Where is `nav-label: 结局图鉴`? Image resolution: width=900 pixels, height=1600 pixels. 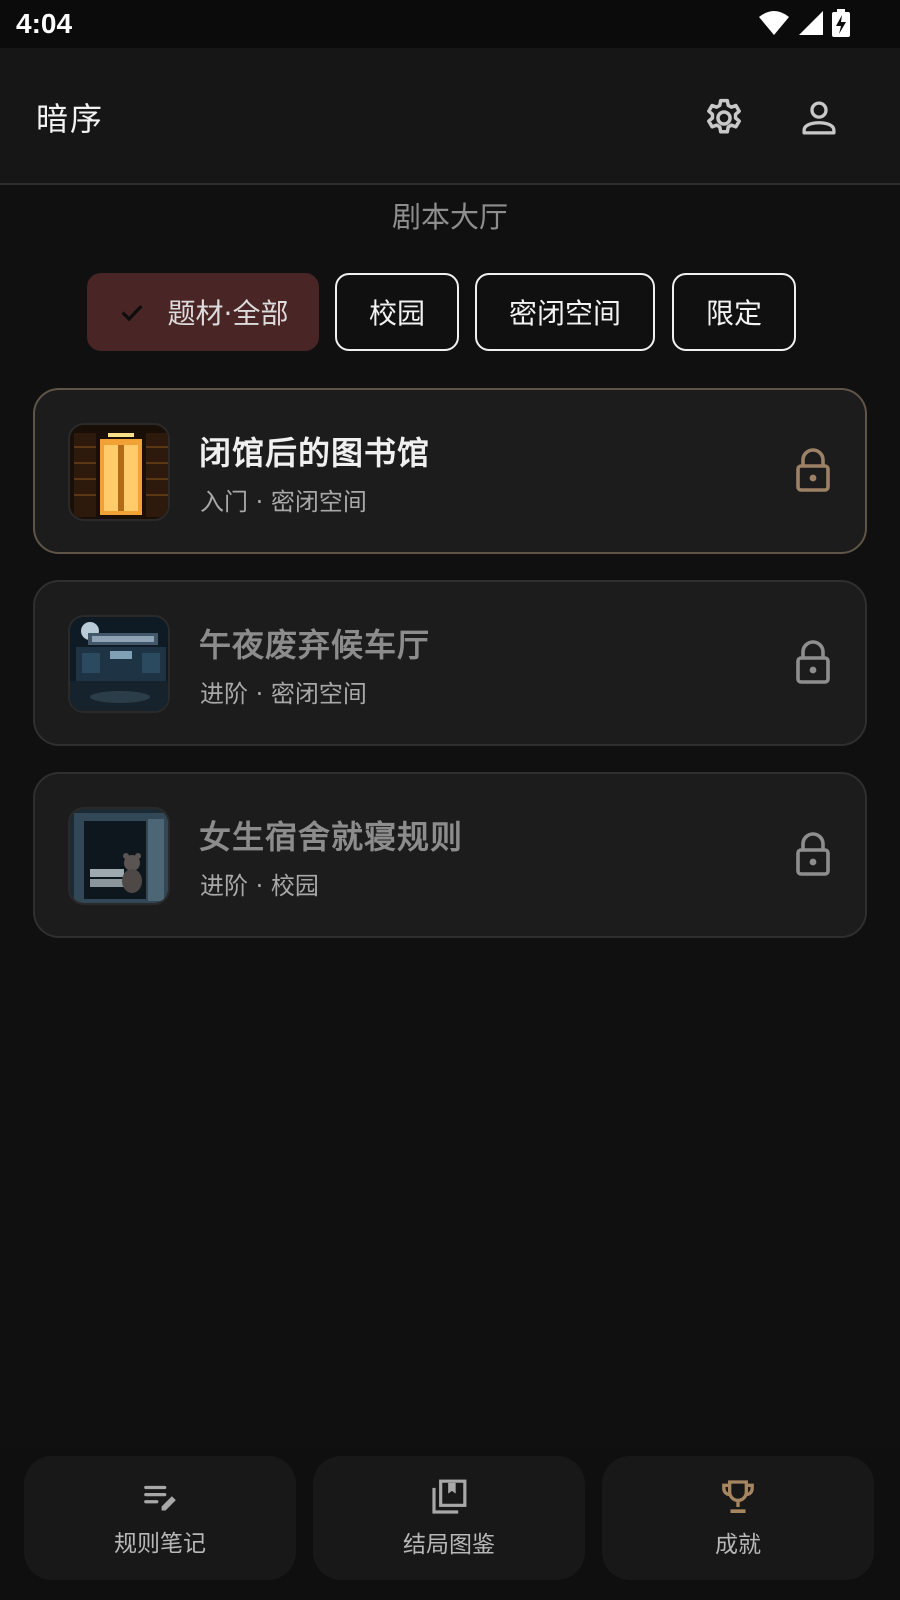
nav-label: 结局图鉴 is located at coordinates (449, 1545).